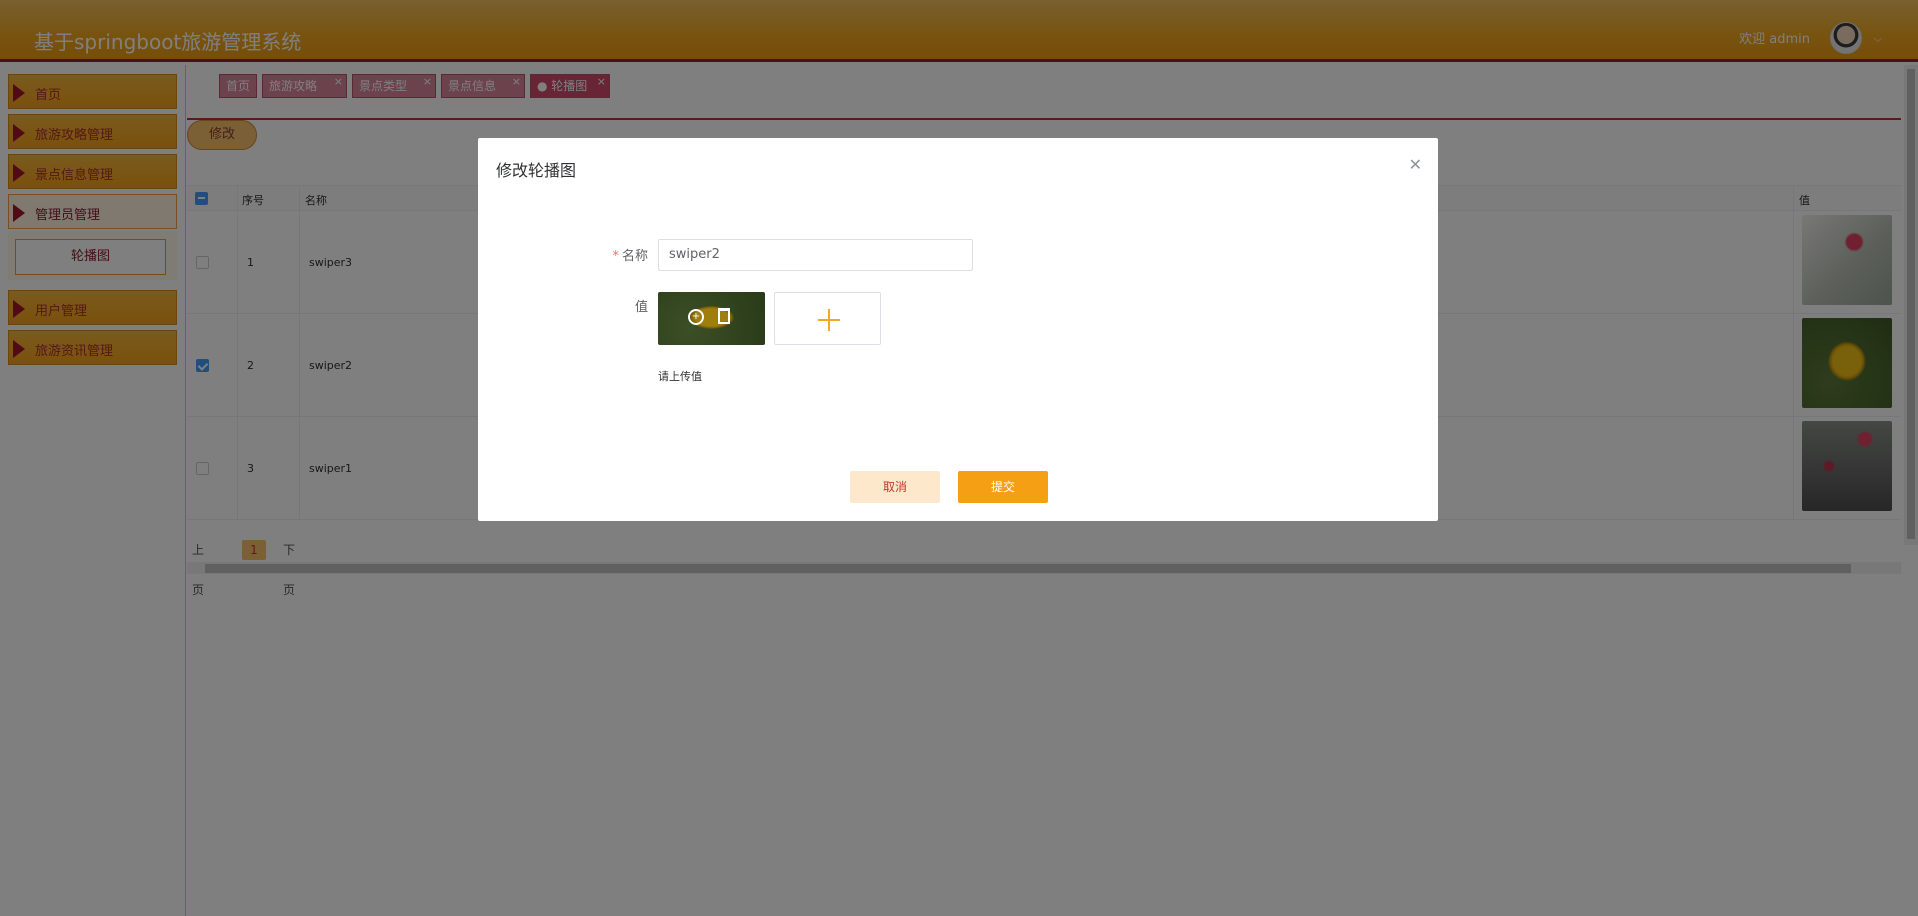 The width and height of the screenshot is (1918, 916). I want to click on uploaded-image: +, so click(711, 318).